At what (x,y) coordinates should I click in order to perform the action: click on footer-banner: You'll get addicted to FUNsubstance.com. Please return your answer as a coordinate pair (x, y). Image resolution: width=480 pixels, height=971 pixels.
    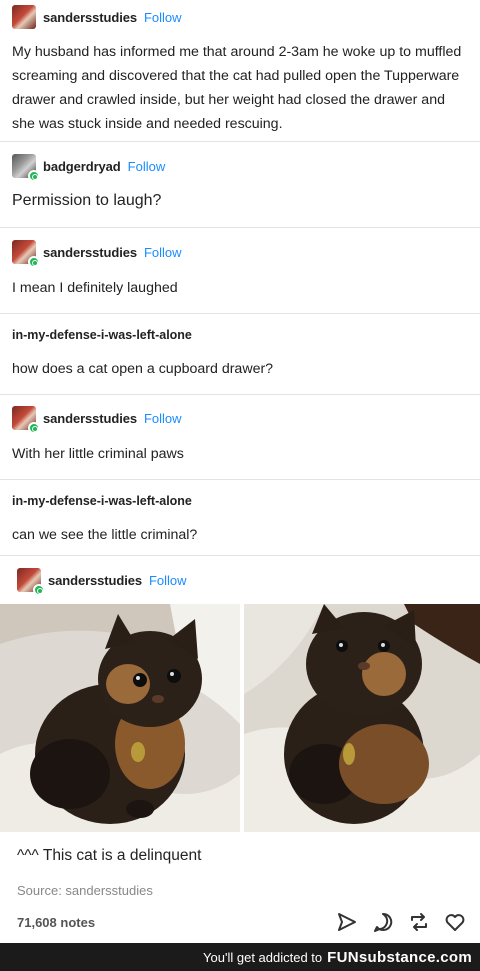
    Looking at the image, I should click on (240, 957).